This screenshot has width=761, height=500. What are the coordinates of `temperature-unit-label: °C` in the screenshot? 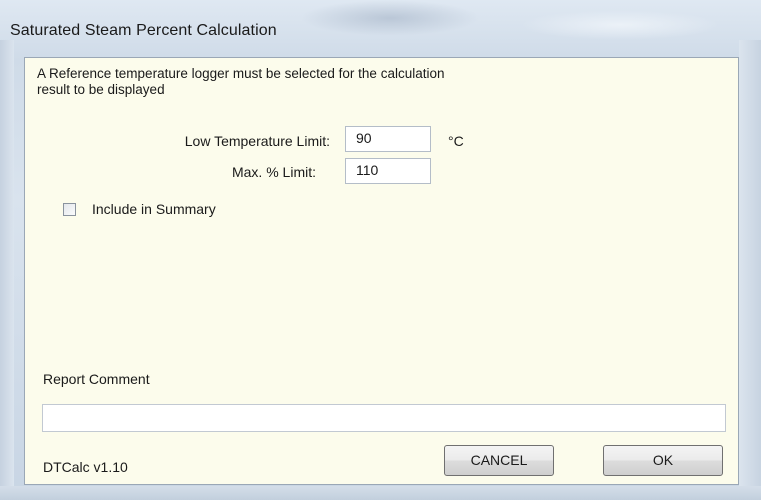 It's located at (456, 141).